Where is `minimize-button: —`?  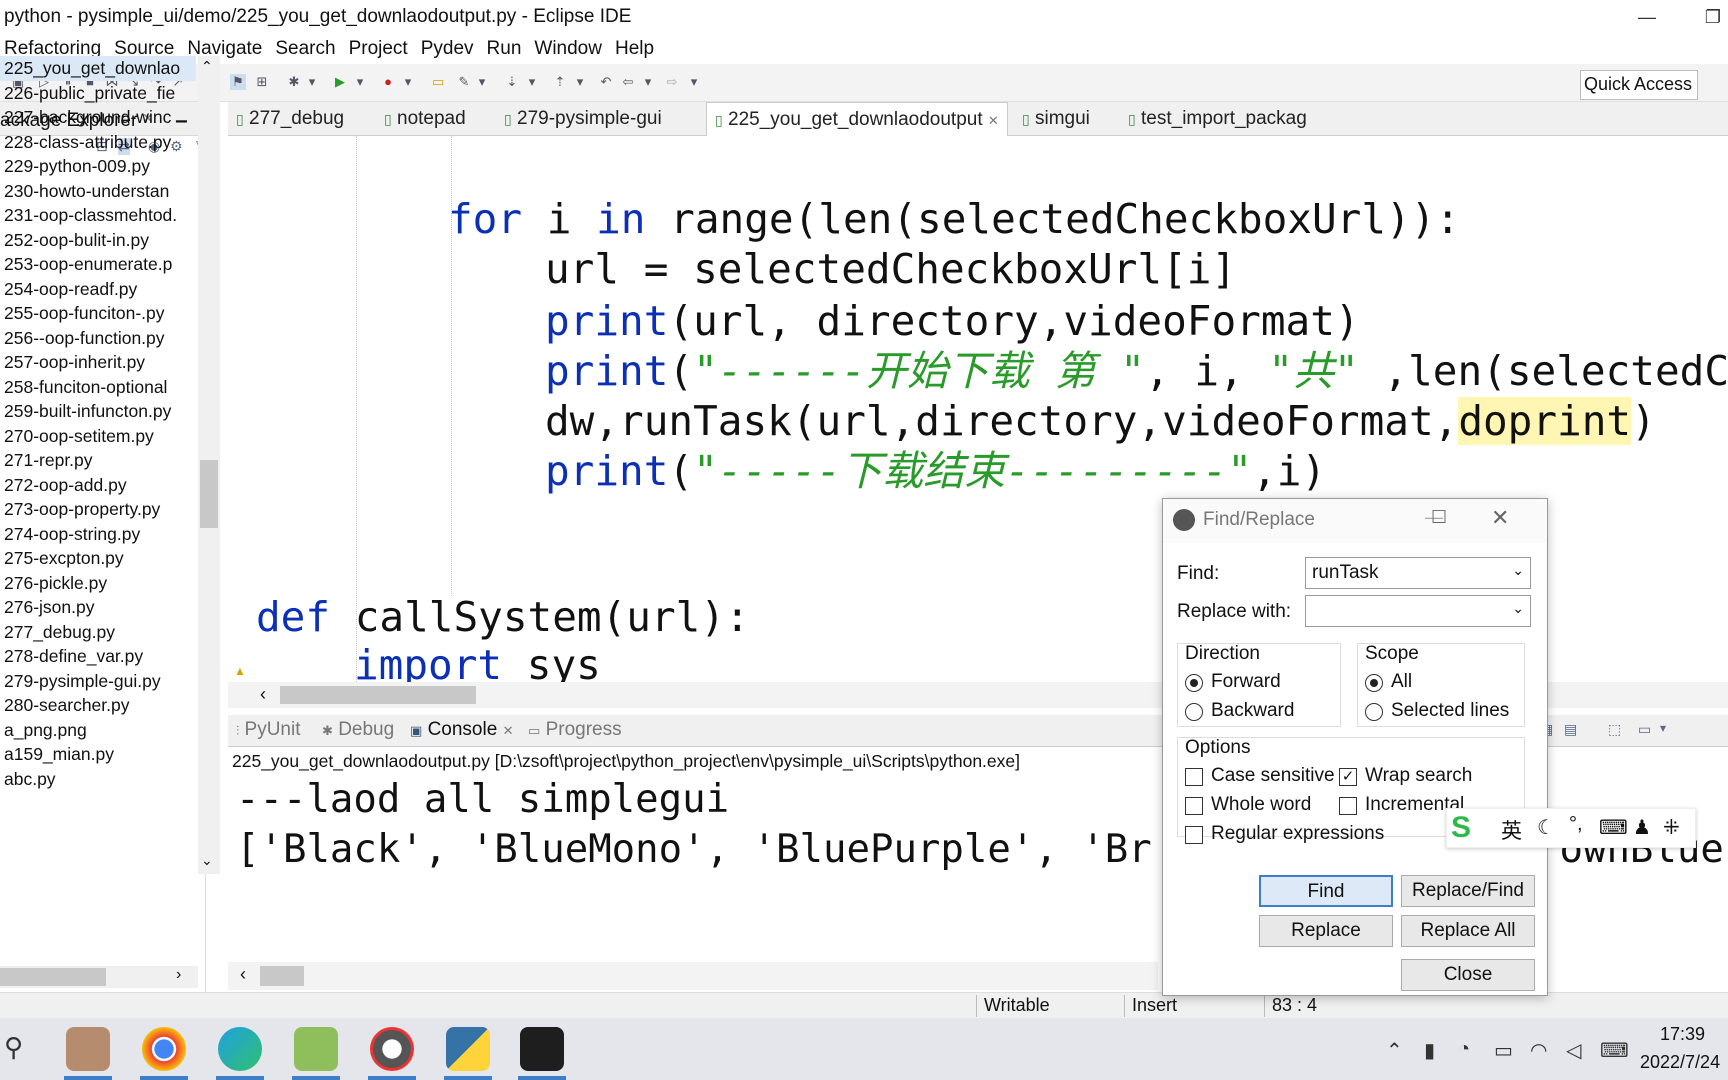 minimize-button: — is located at coordinates (1647, 17).